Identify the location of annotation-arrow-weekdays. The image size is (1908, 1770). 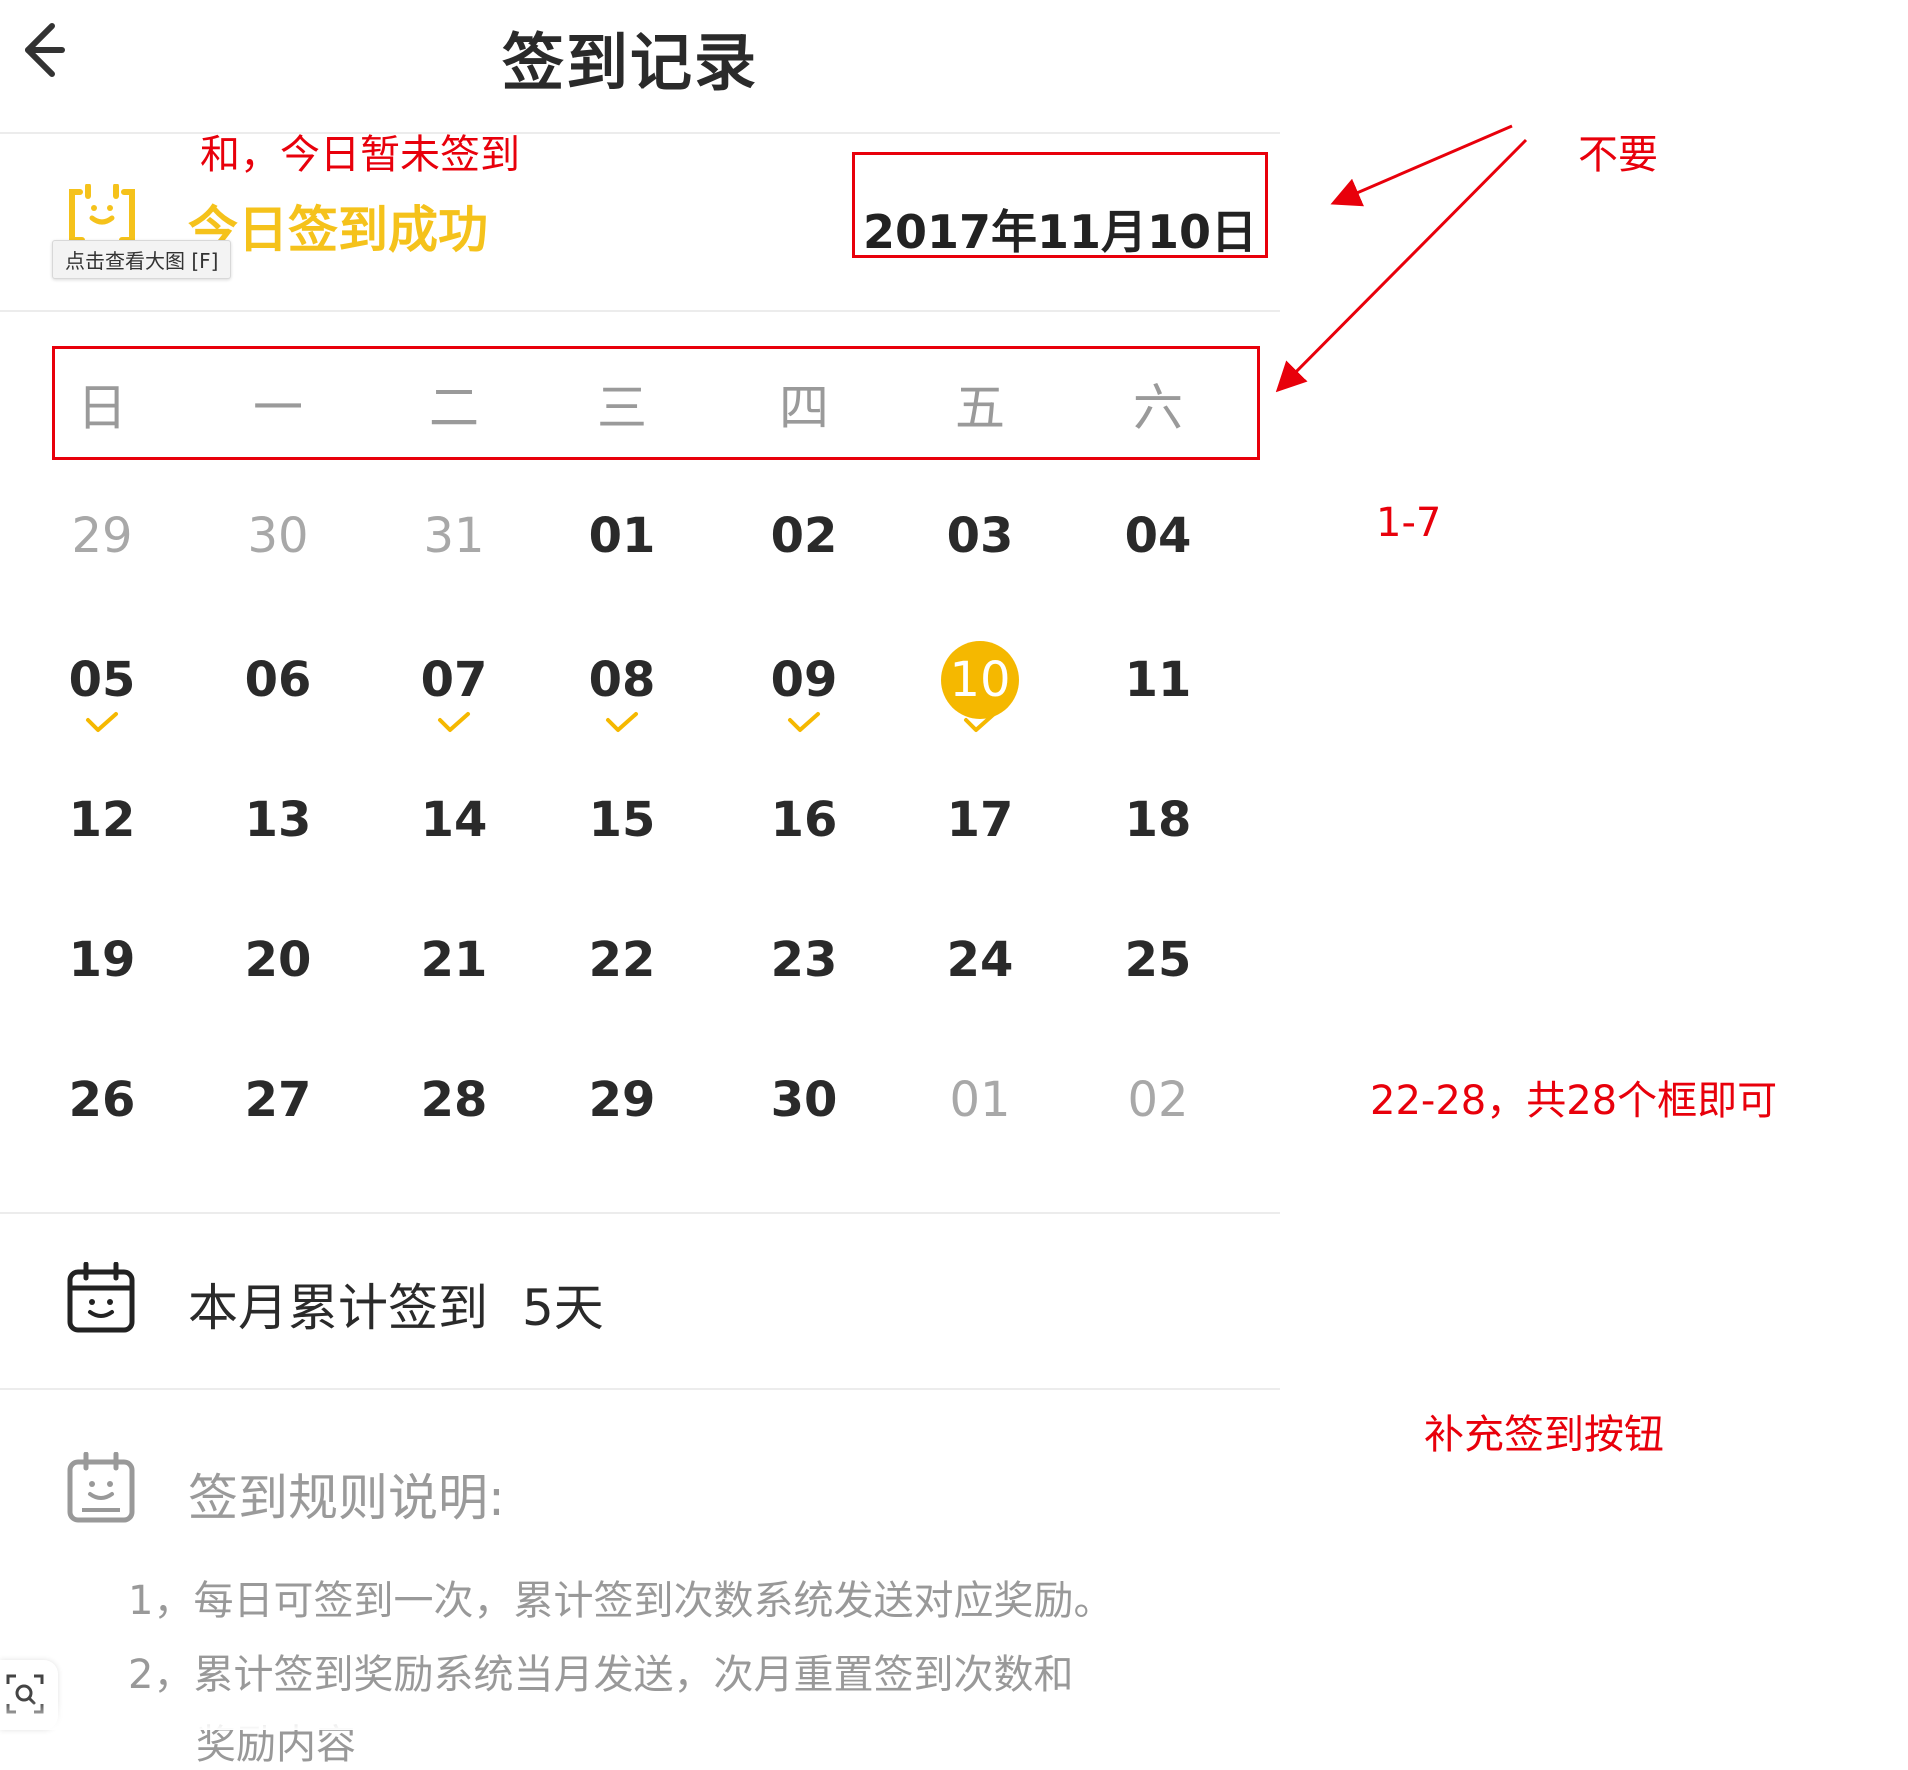
(1401, 265).